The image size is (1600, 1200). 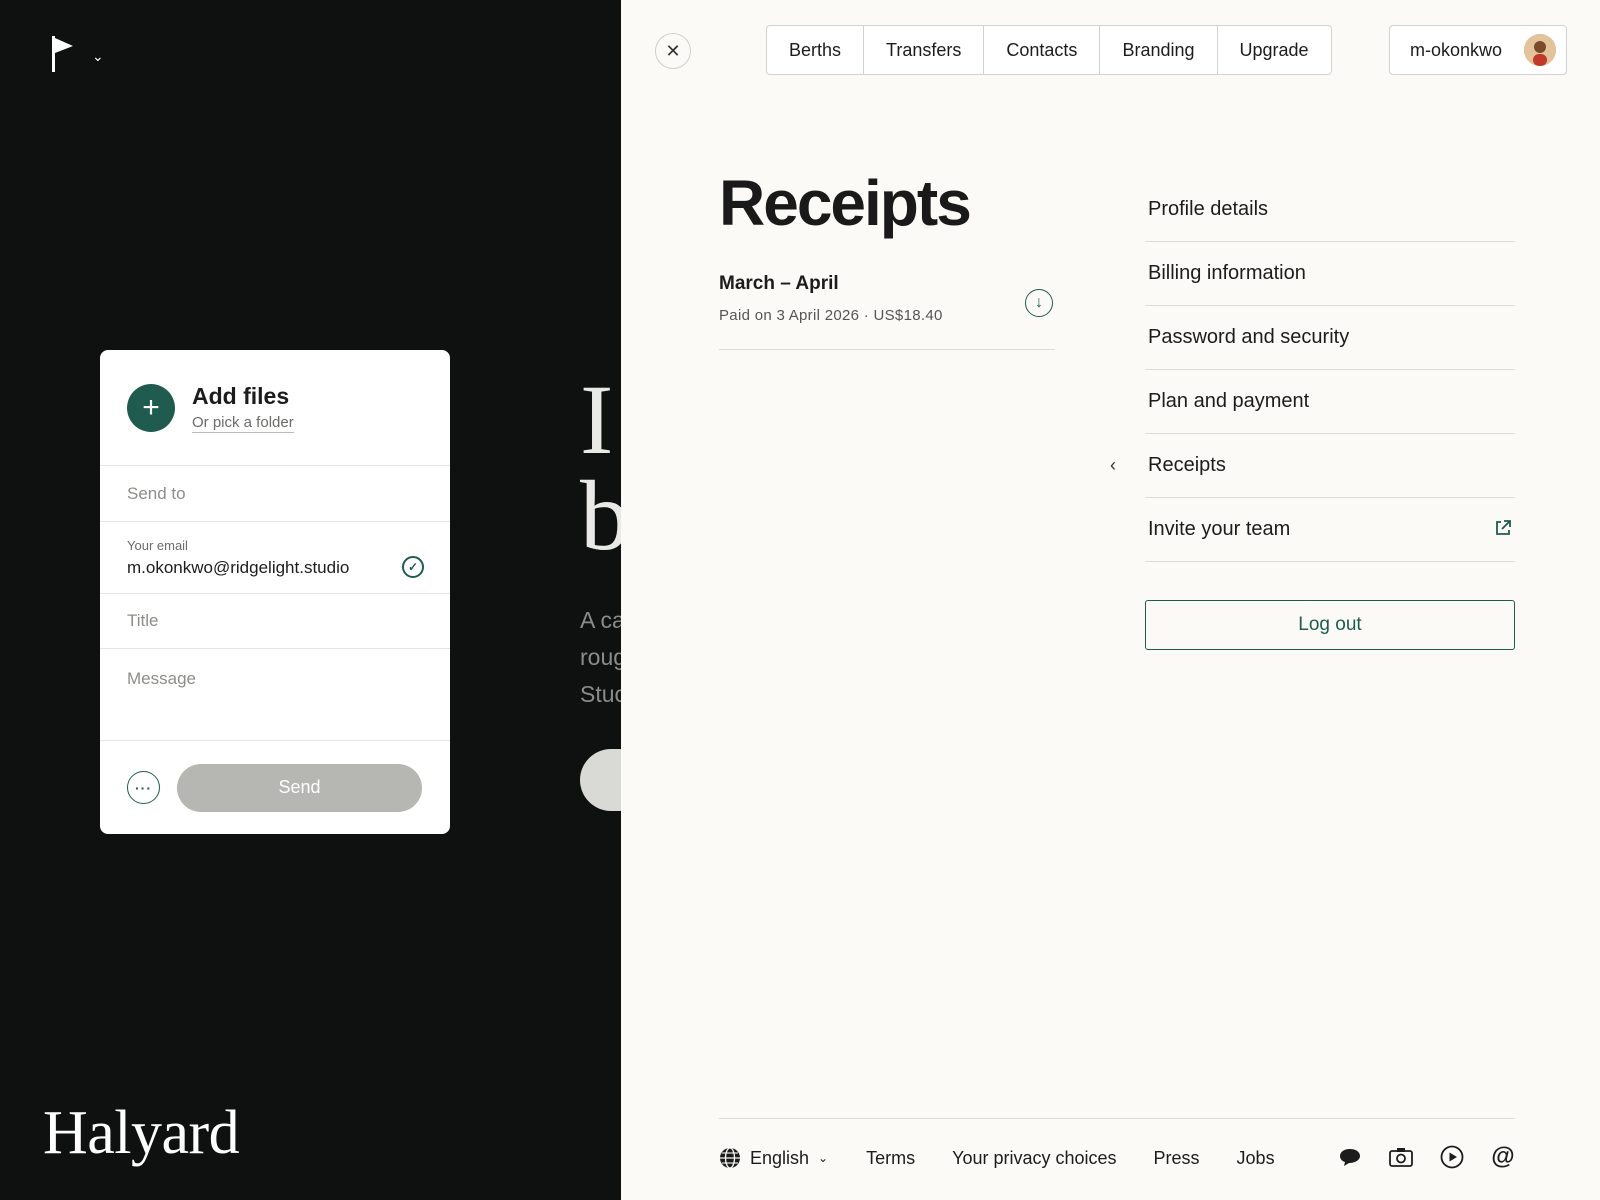 What do you see at coordinates (1042, 50) in the screenshot?
I see `nav-contacts: Contacts` at bounding box center [1042, 50].